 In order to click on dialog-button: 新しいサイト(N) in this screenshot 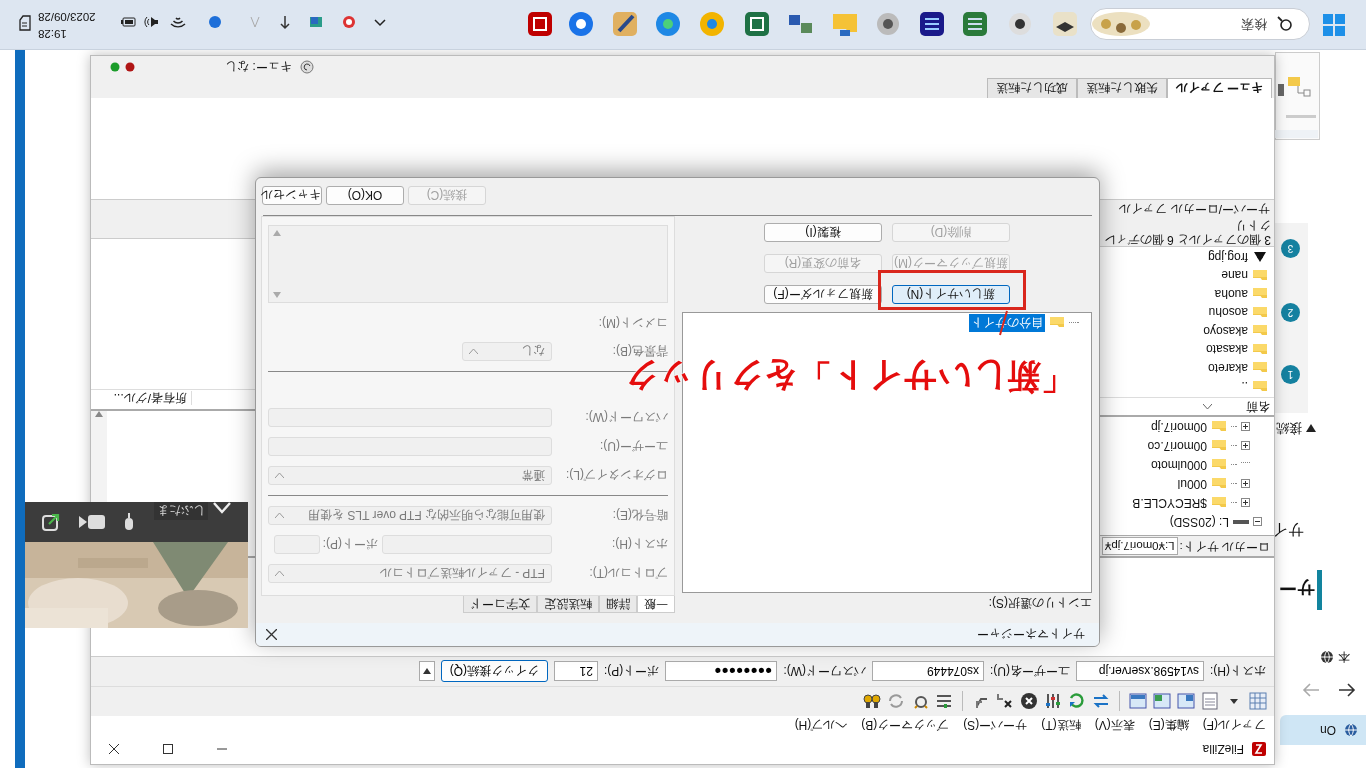, I will do `click(951, 294)`.